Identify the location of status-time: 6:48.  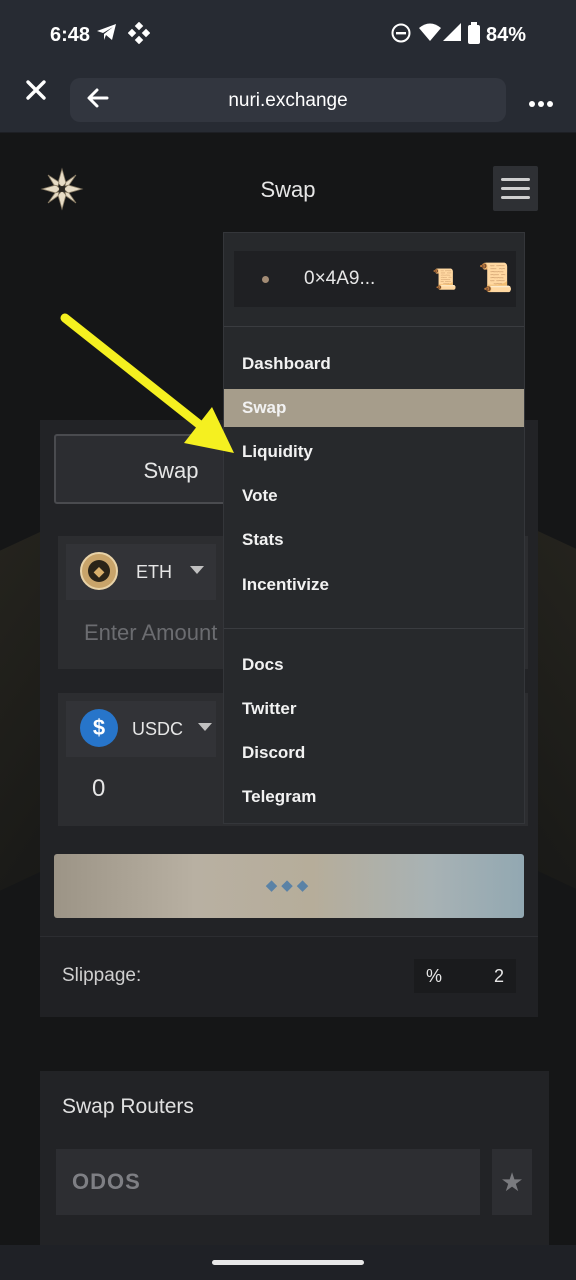
(70, 35).